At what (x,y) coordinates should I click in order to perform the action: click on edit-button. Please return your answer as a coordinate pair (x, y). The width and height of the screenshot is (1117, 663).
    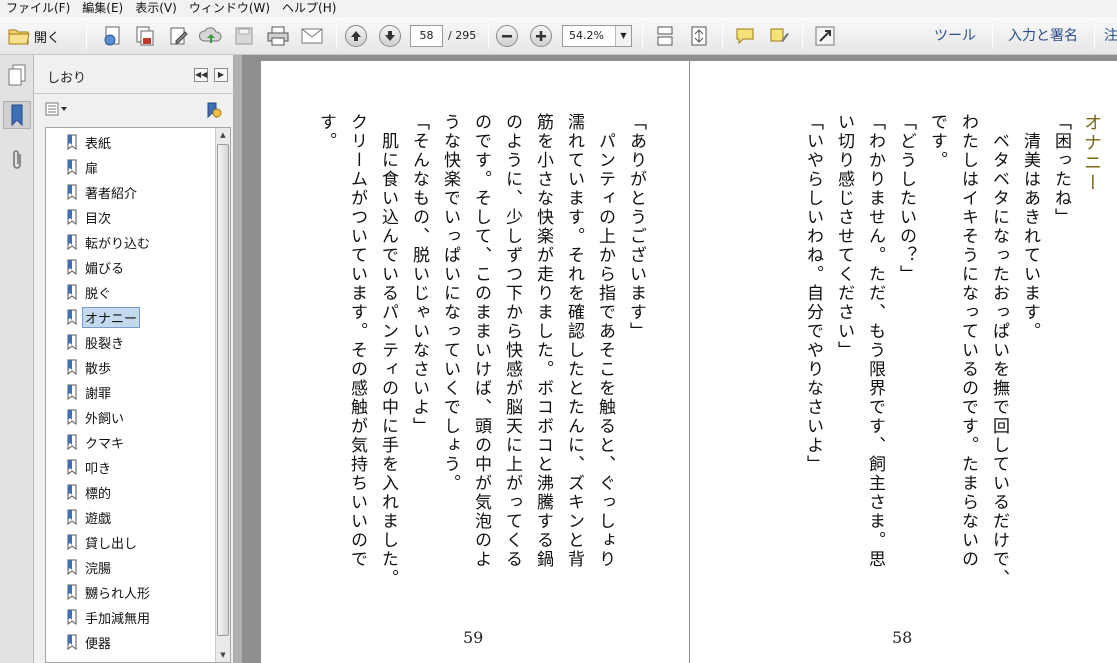
    Looking at the image, I should click on (179, 36).